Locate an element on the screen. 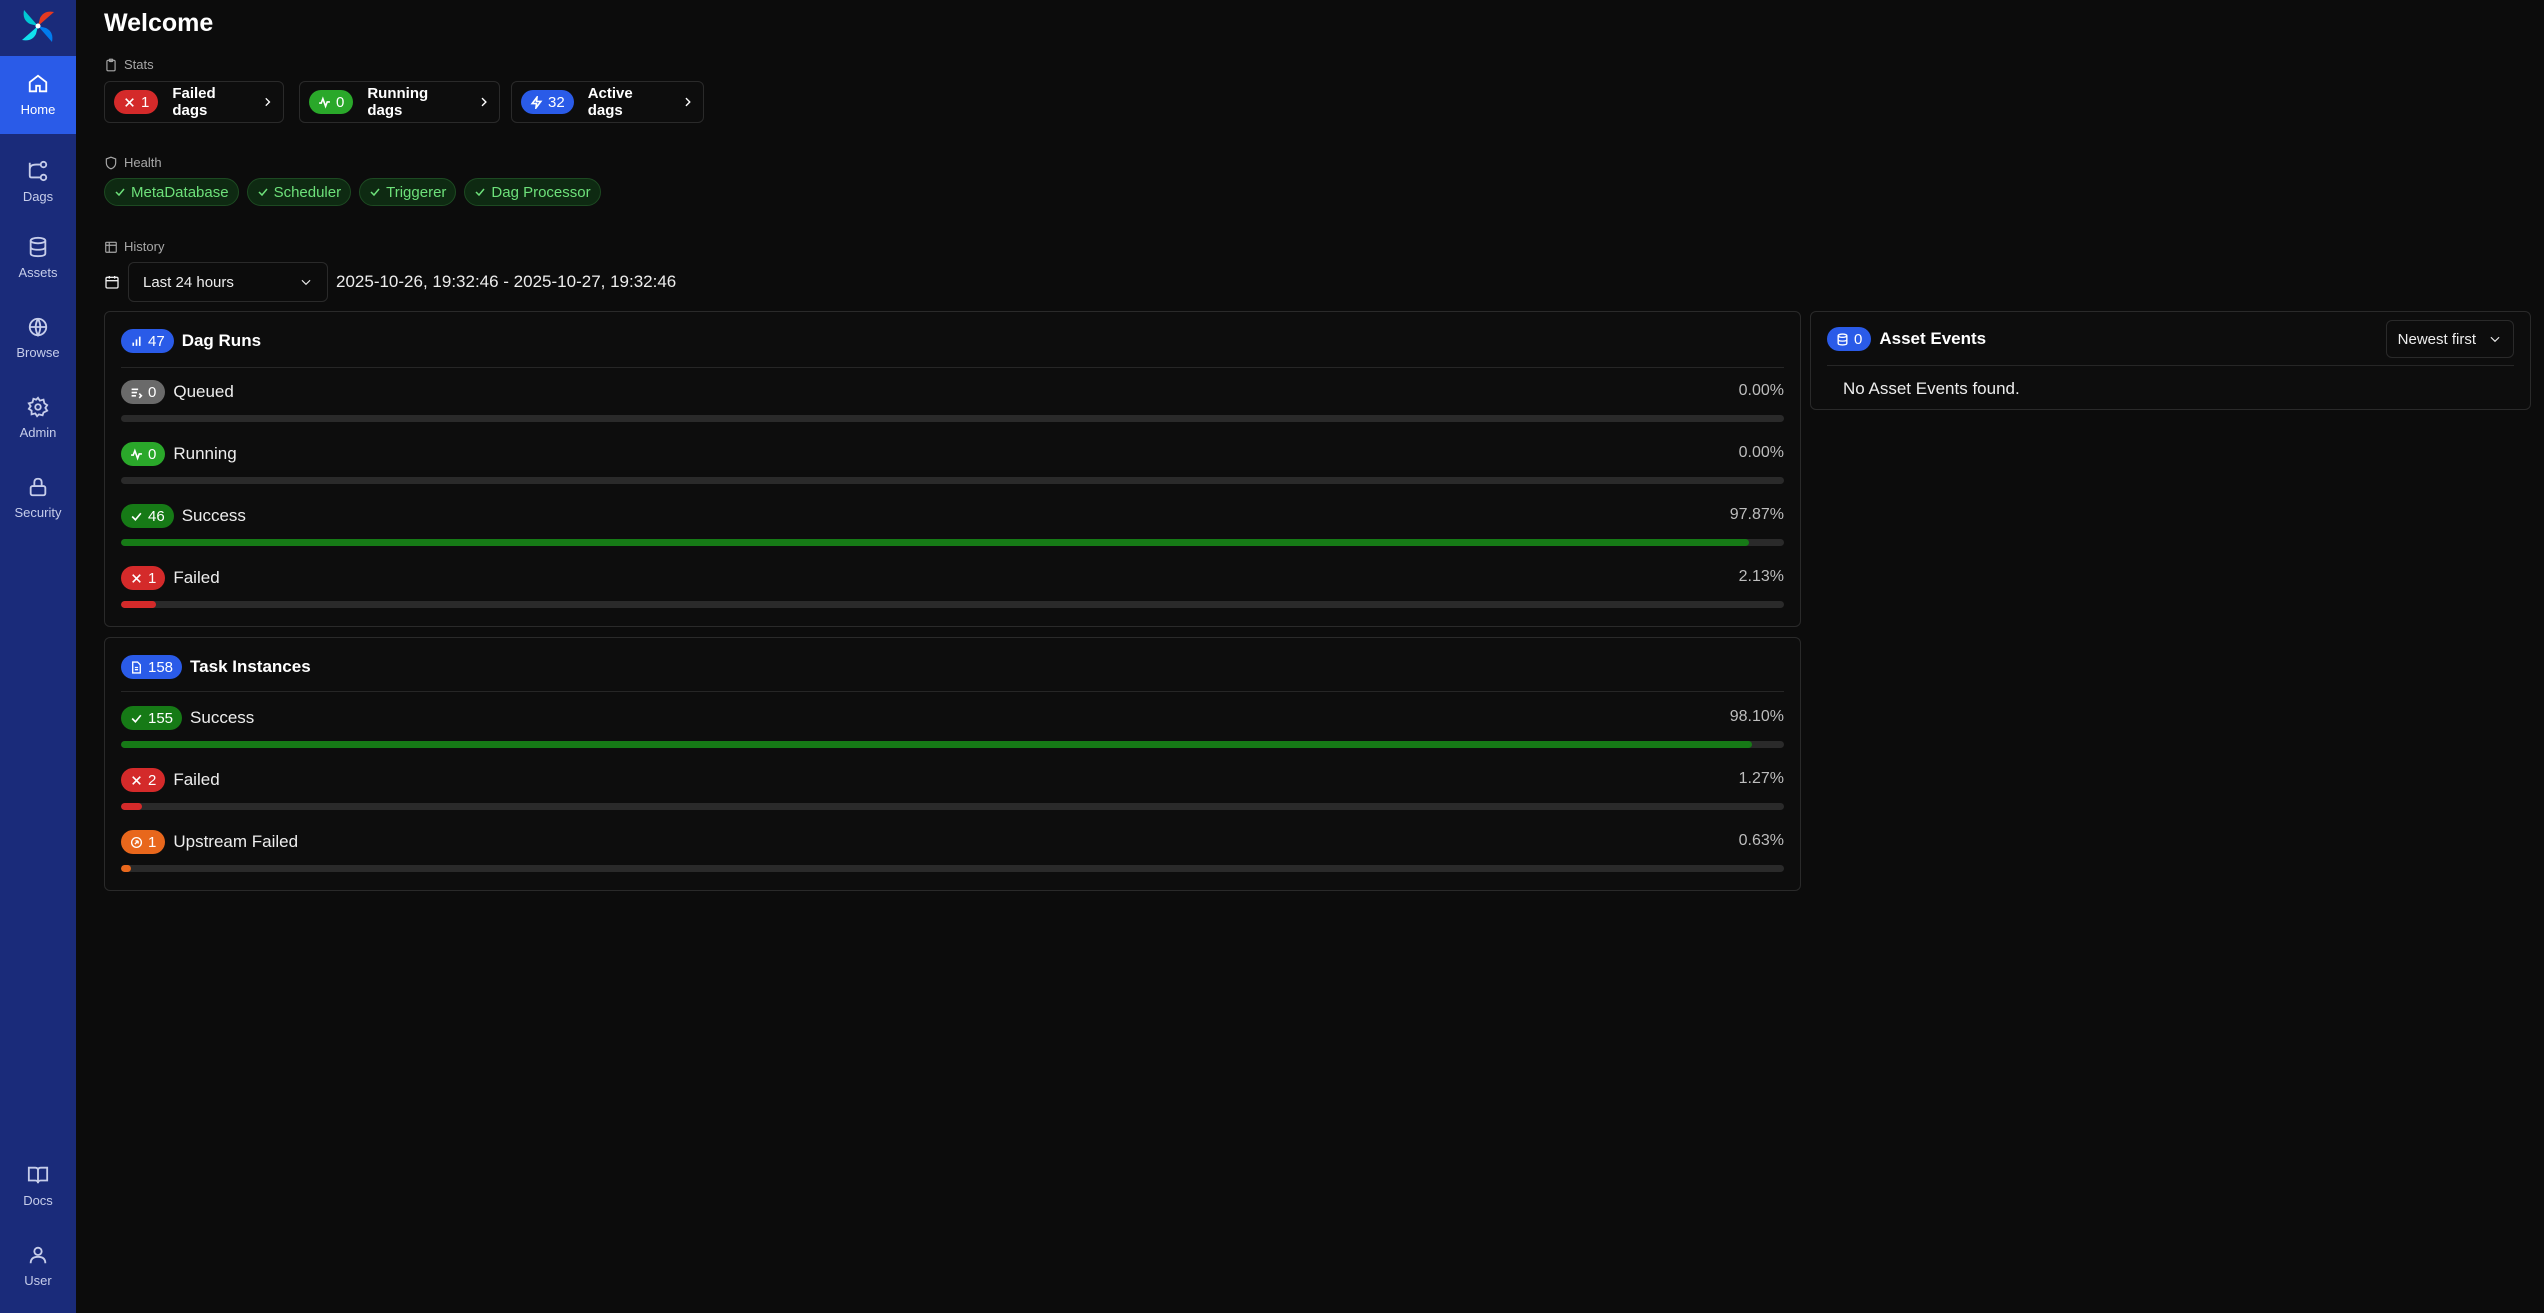  sort-order-value: Newest first is located at coordinates (2436, 339).